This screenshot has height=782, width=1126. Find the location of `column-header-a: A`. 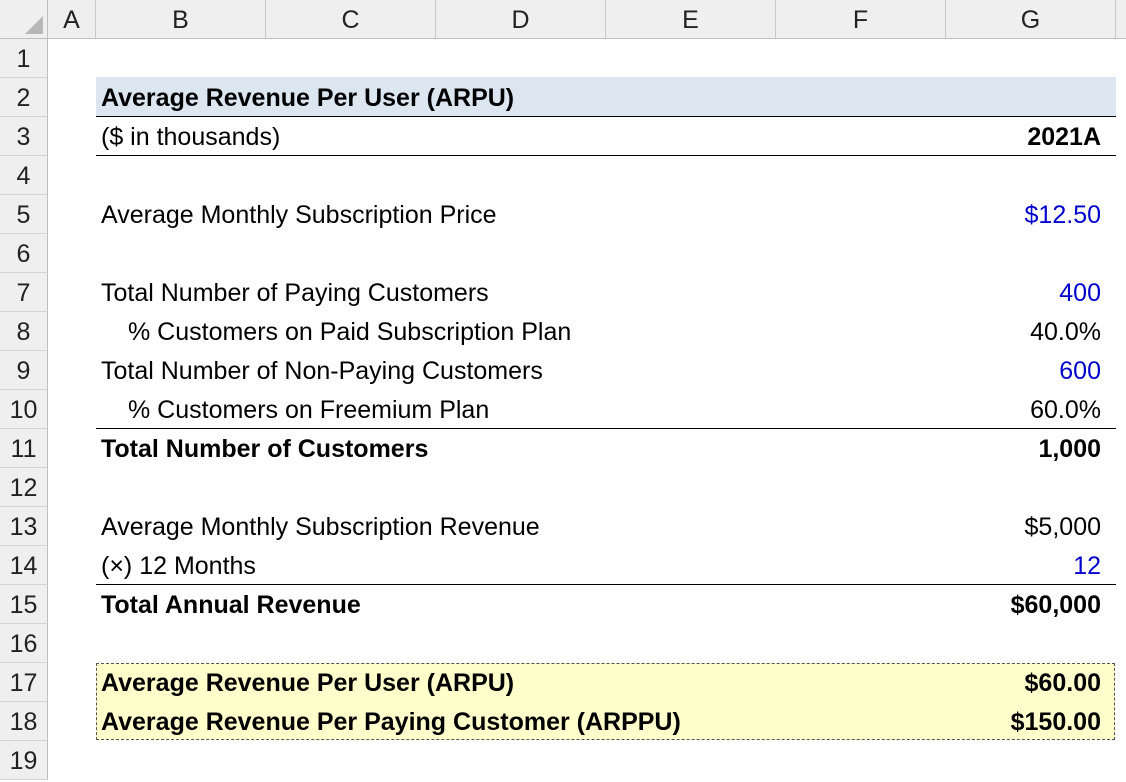

column-header-a: A is located at coordinates (72, 19).